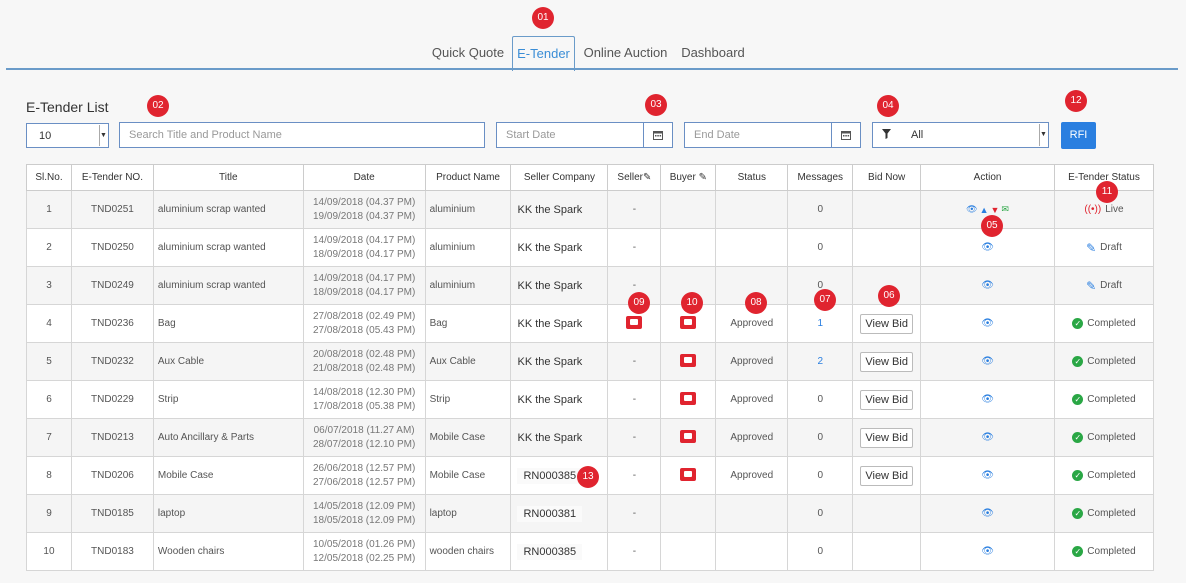 The width and height of the screenshot is (1186, 583). What do you see at coordinates (49, 177) in the screenshot?
I see `col-sl-no: Sl.No.` at bounding box center [49, 177].